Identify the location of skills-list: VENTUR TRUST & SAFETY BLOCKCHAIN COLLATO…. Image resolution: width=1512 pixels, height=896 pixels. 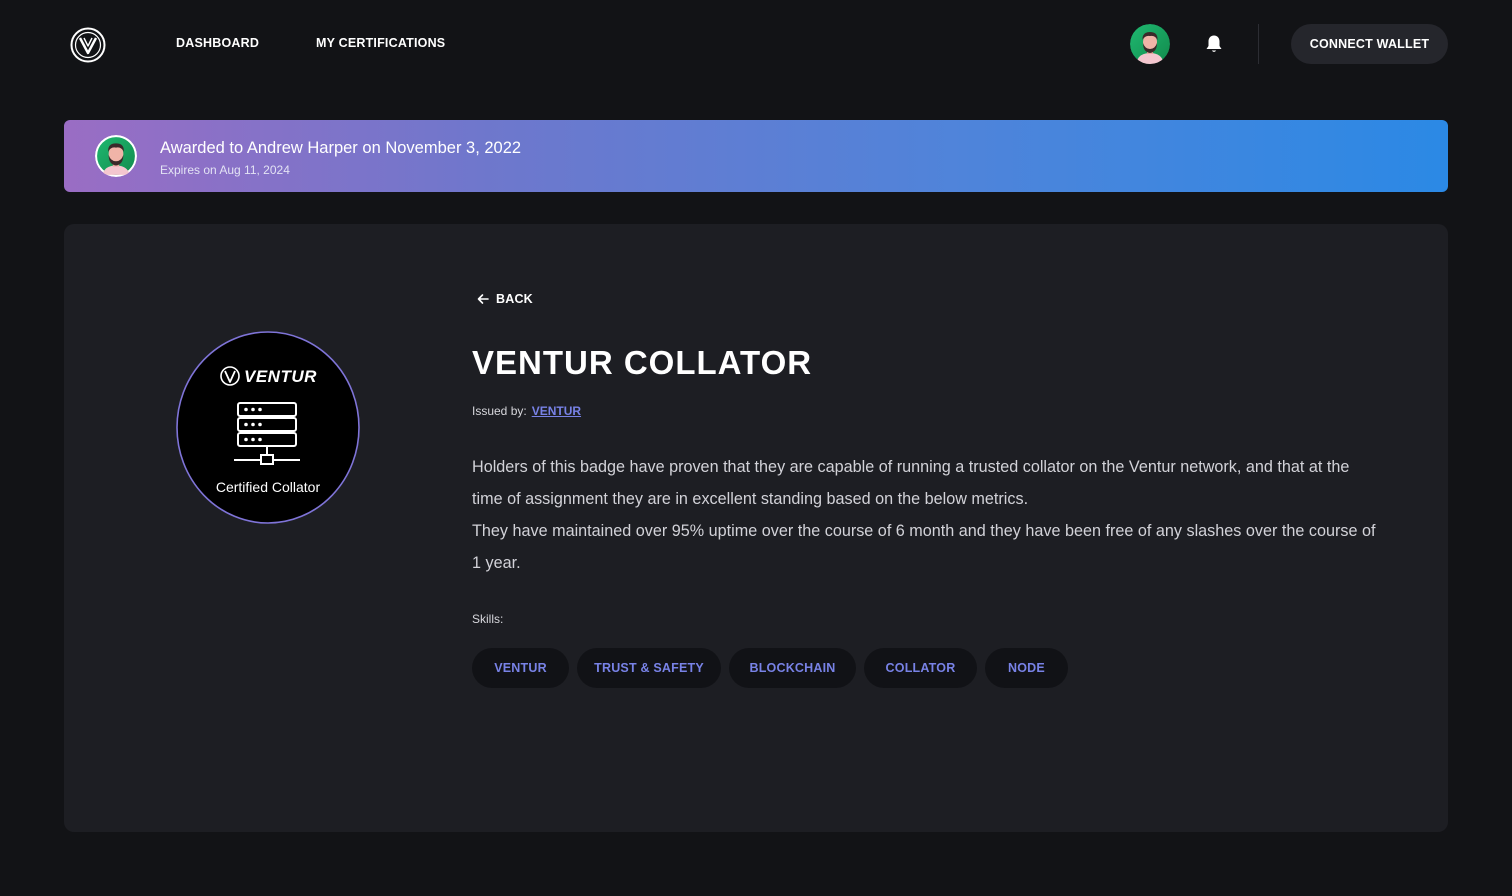
(770, 668).